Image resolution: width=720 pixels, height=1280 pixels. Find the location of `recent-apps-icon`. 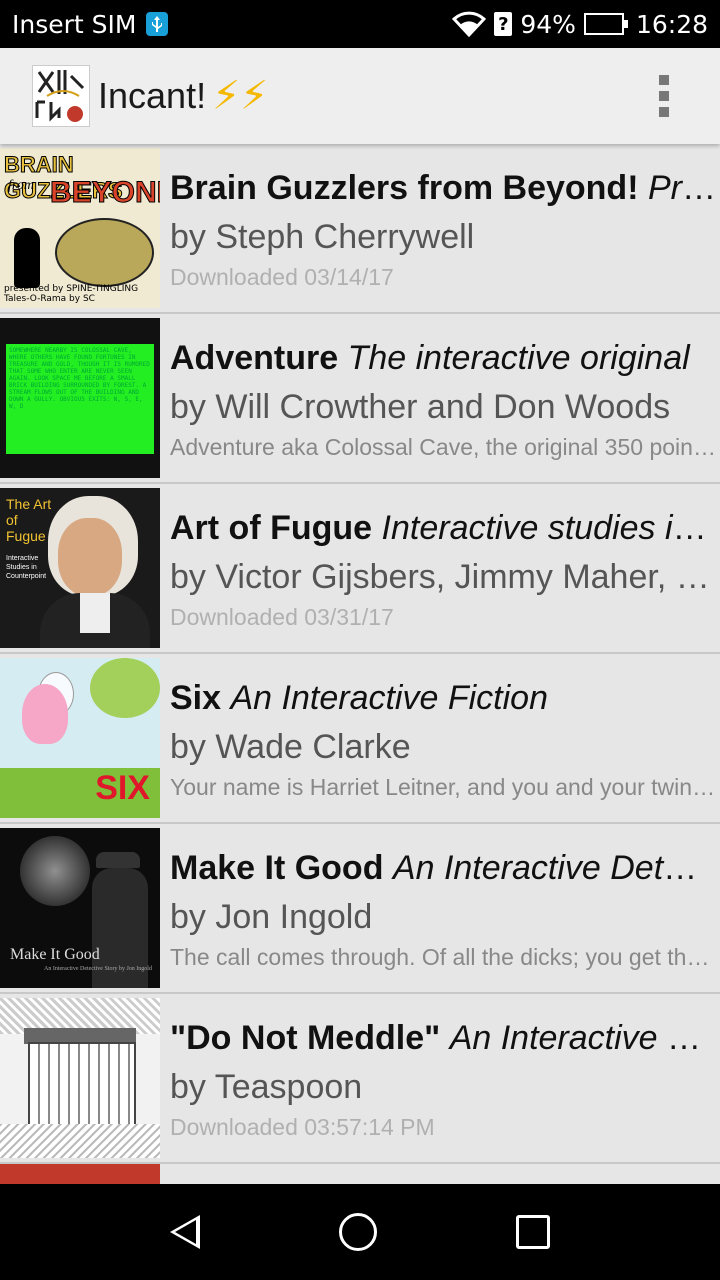

recent-apps-icon is located at coordinates (533, 1232).